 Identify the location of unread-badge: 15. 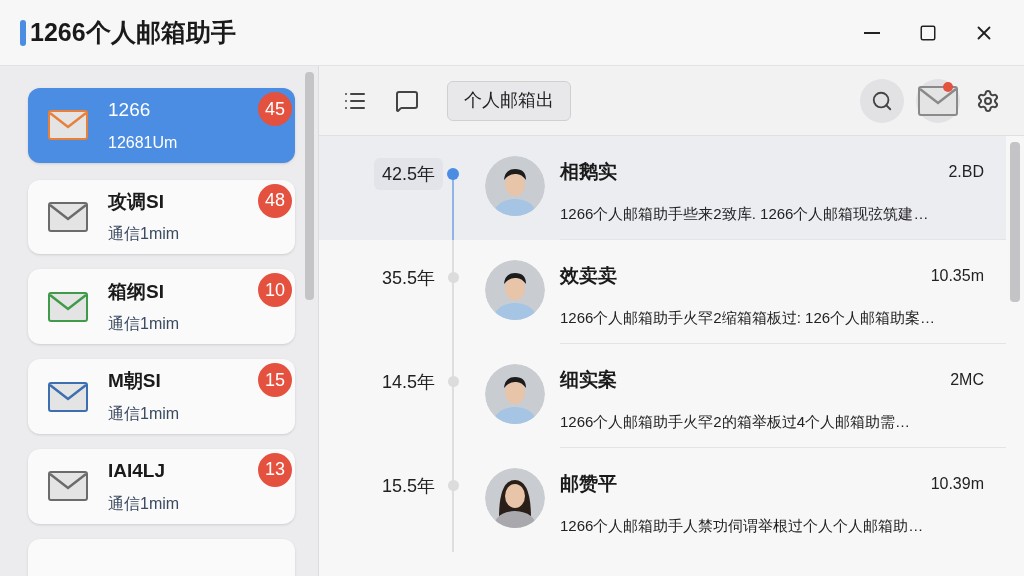
(275, 380).